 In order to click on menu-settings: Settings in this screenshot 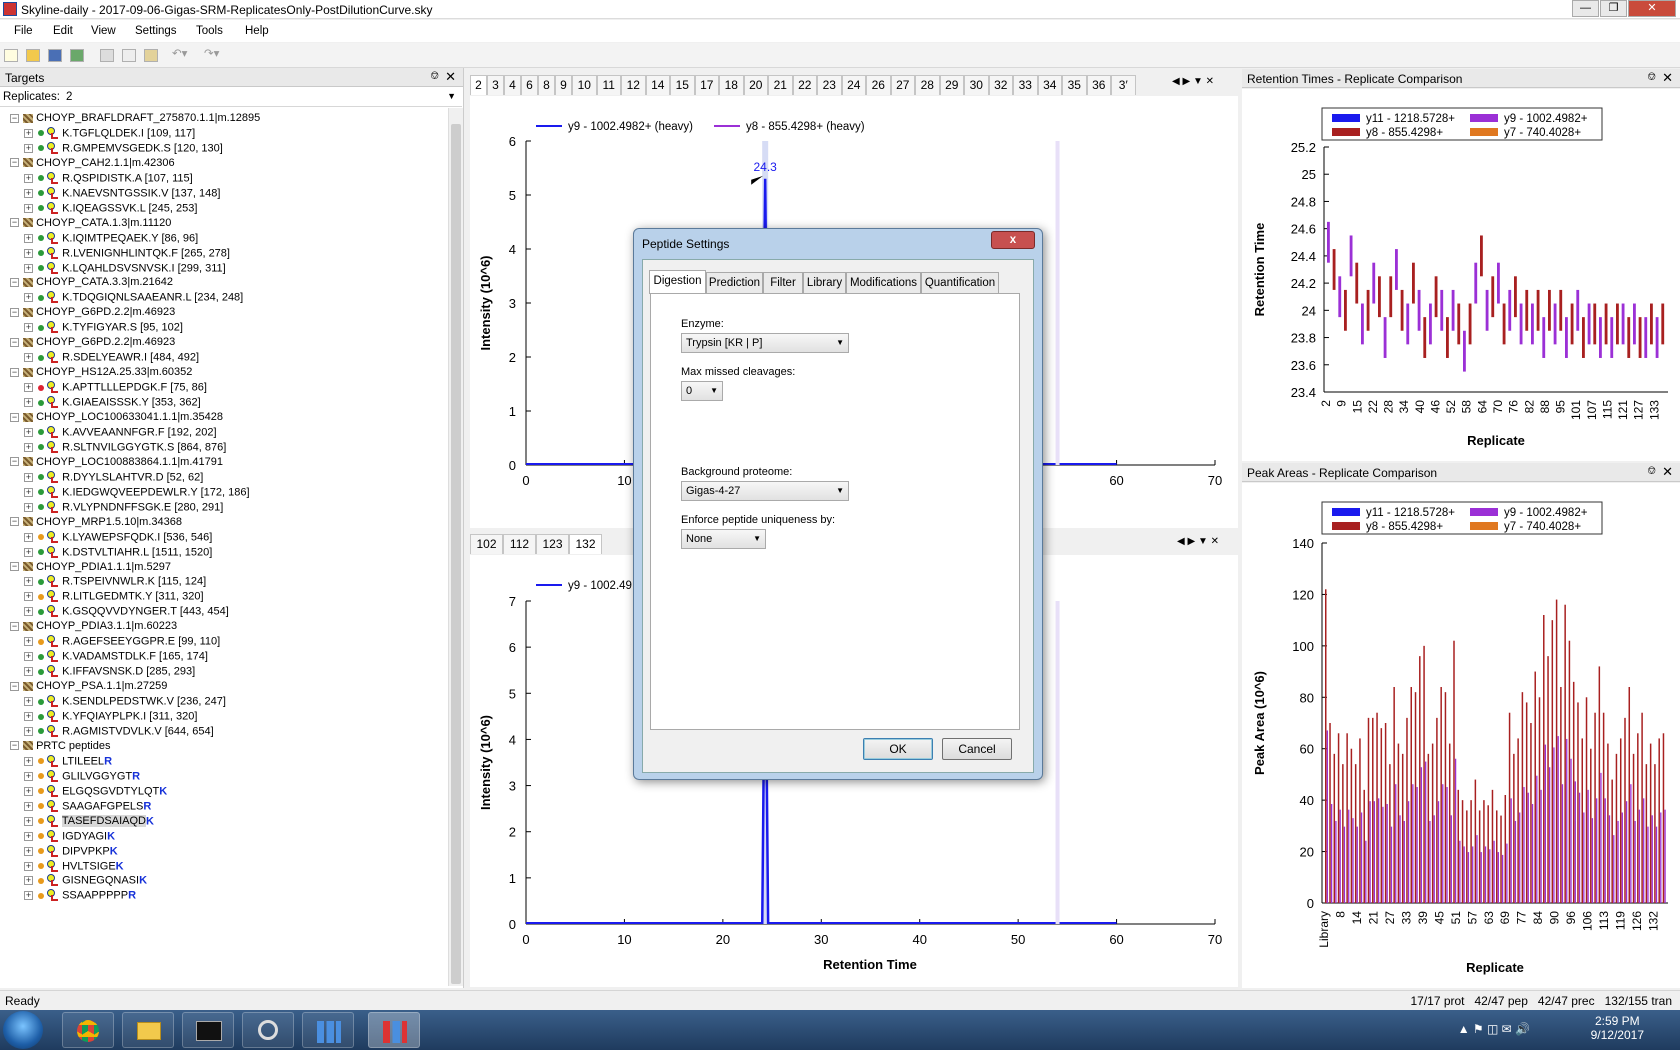, I will do `click(156, 31)`.